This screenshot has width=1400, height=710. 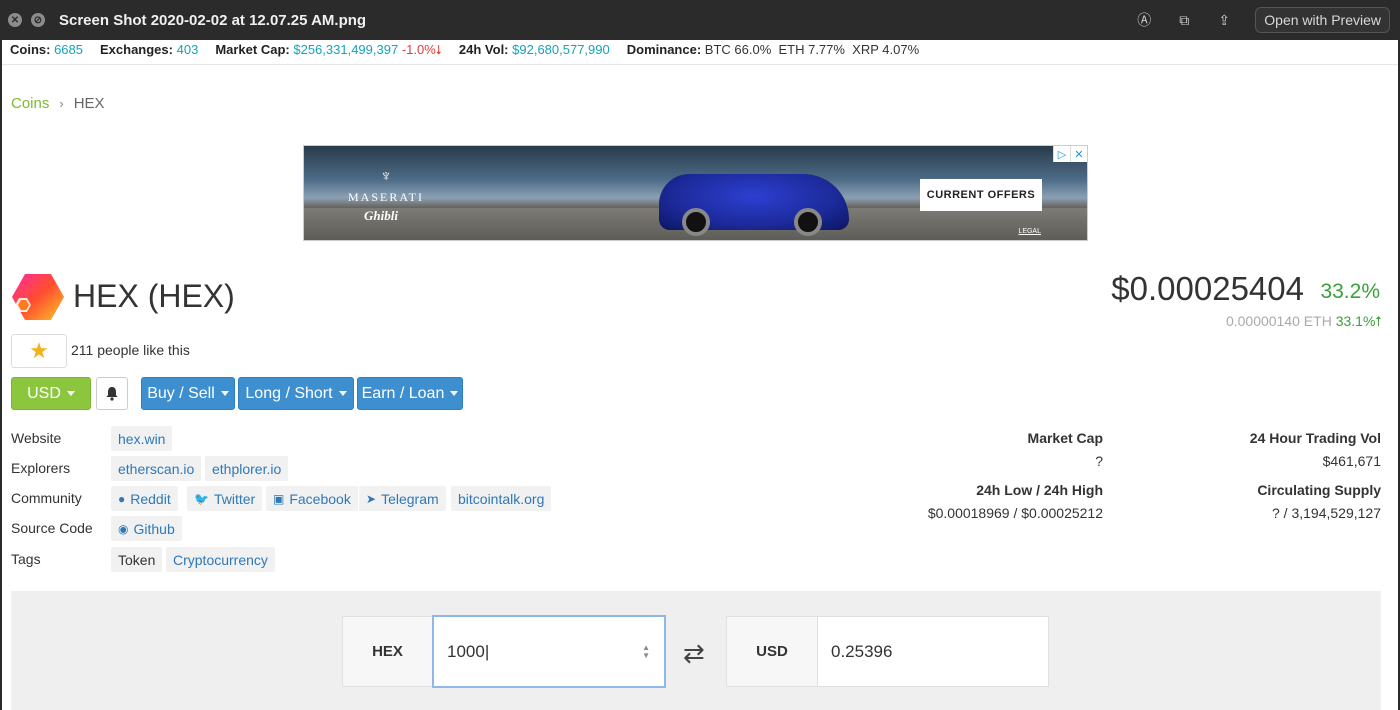 What do you see at coordinates (646, 652) in the screenshot?
I see `number-stepper-icon: ▲ ▼` at bounding box center [646, 652].